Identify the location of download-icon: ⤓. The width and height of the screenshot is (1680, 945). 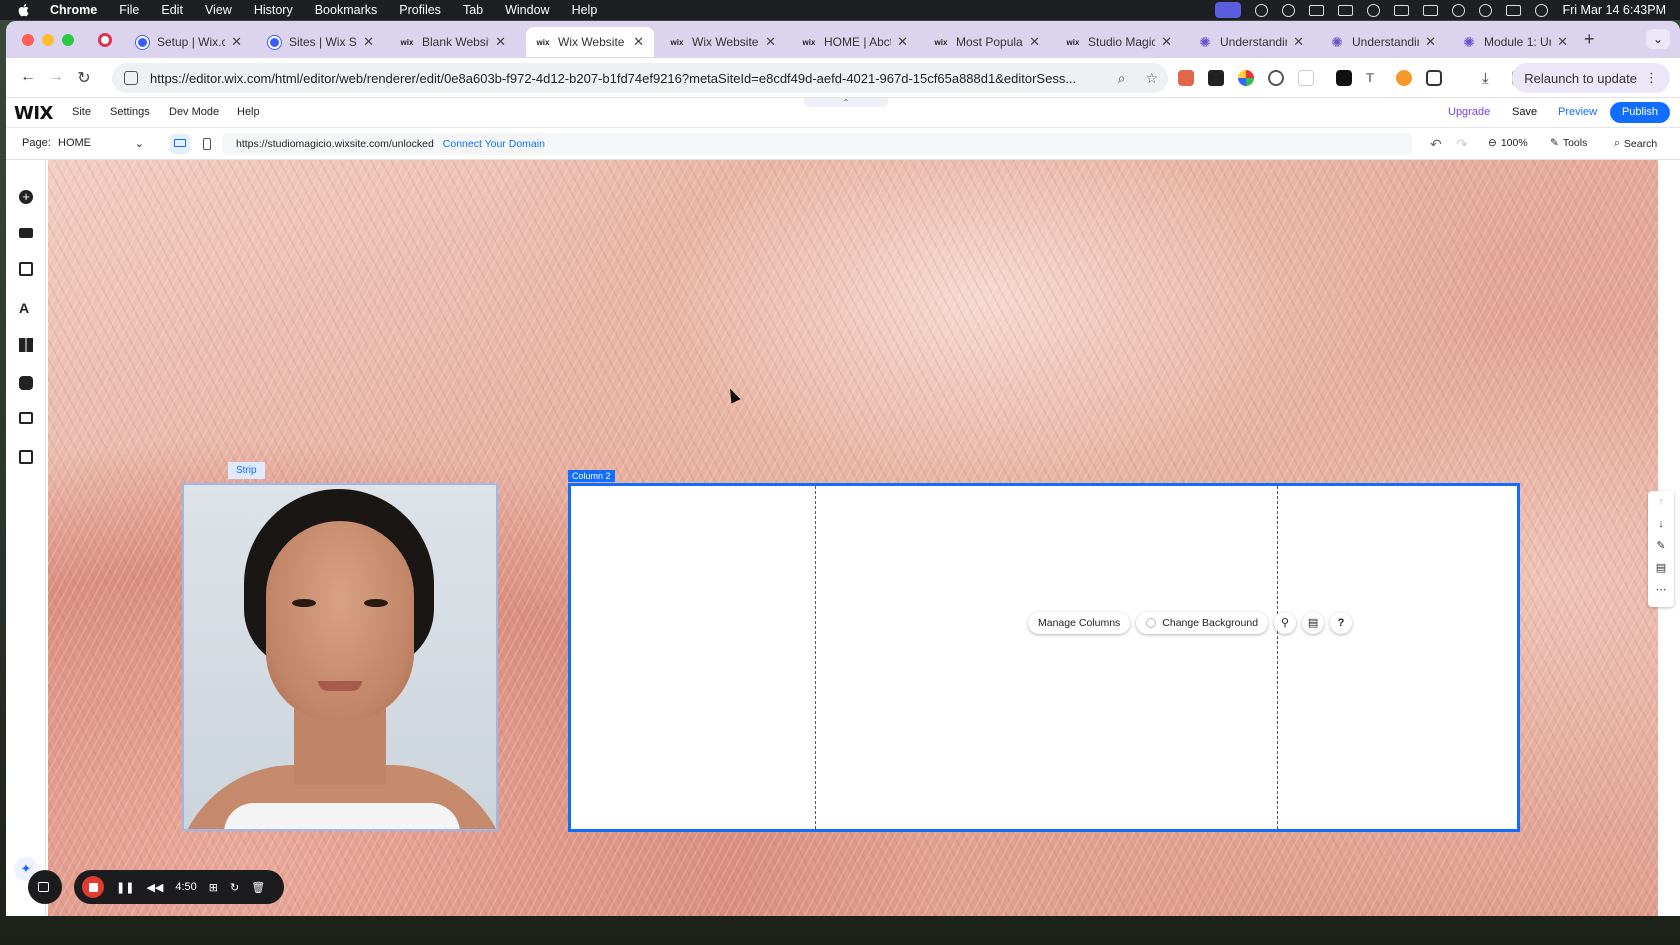
(1490, 78).